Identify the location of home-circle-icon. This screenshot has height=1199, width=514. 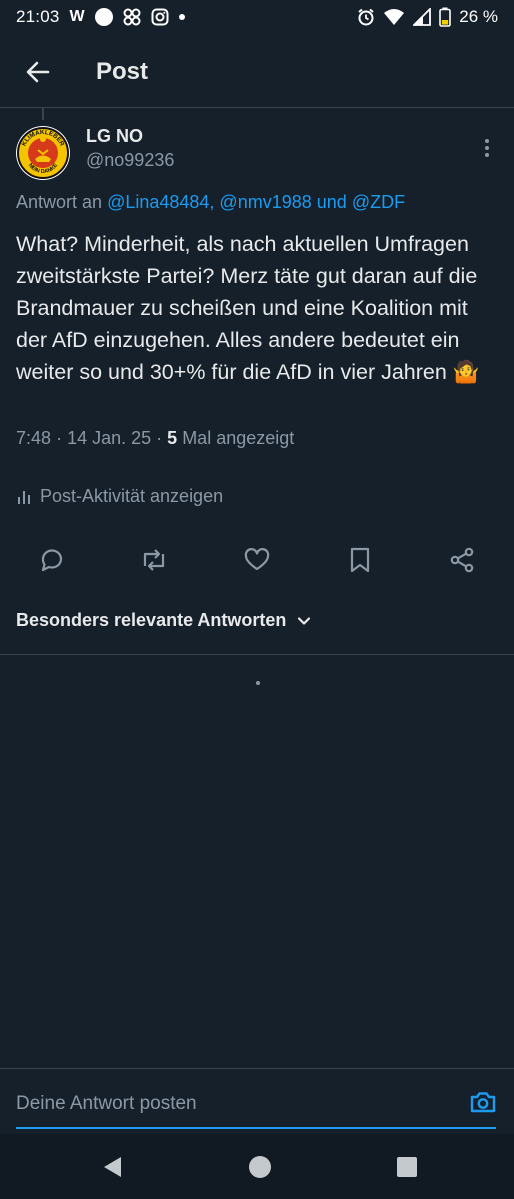
(260, 1167).